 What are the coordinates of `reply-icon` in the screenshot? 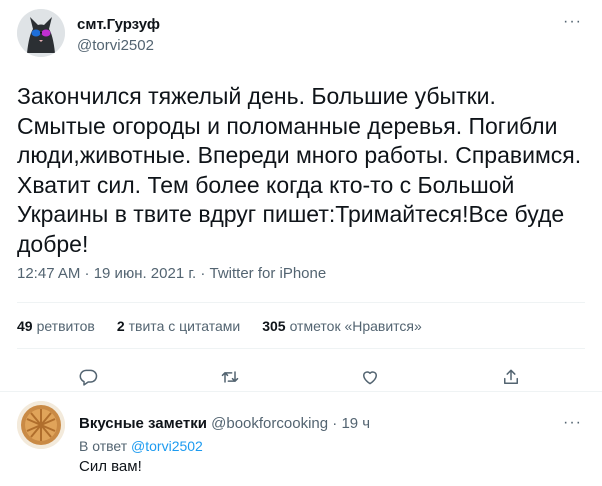 It's located at (88, 377).